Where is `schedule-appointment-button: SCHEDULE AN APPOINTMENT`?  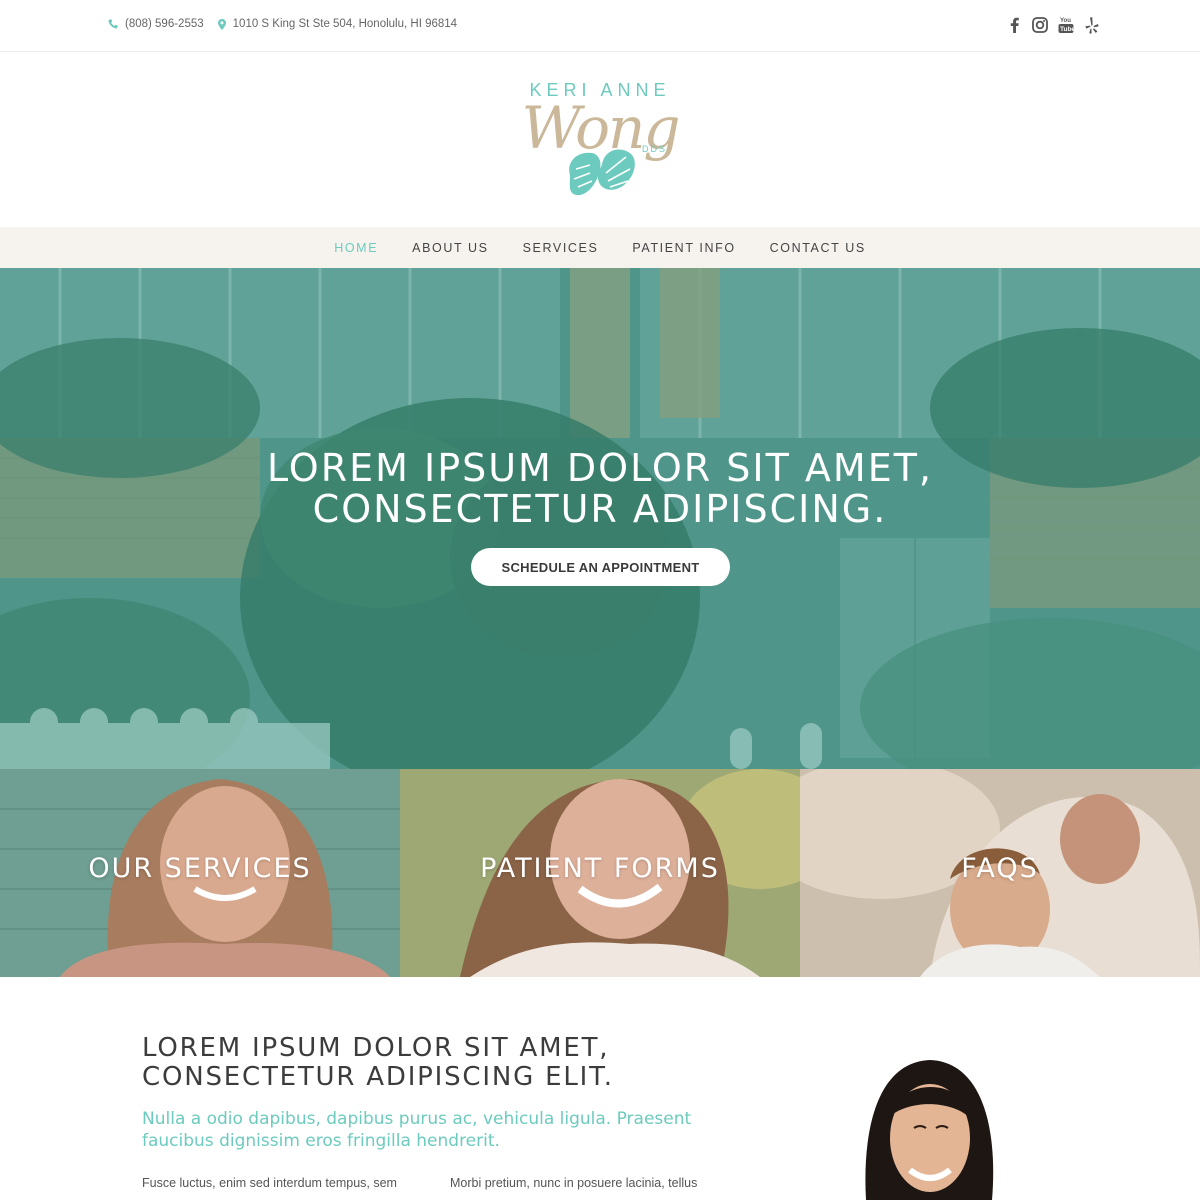
schedule-appointment-button: SCHEDULE AN APPOINTMENT is located at coordinates (600, 567).